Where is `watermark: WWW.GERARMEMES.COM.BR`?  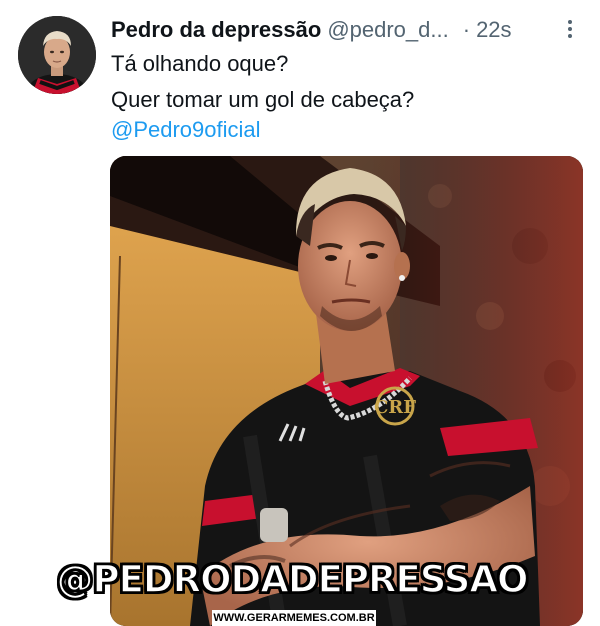
watermark: WWW.GERARMEMES.COM.BR is located at coordinates (294, 618).